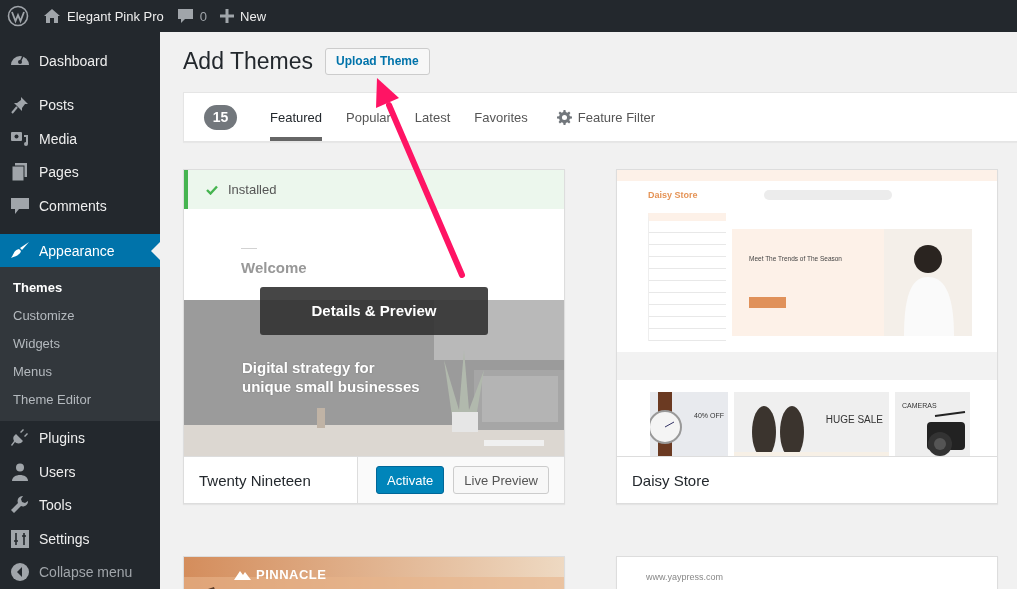 This screenshot has width=1017, height=589. I want to click on sliders-icon, so click(20, 538).